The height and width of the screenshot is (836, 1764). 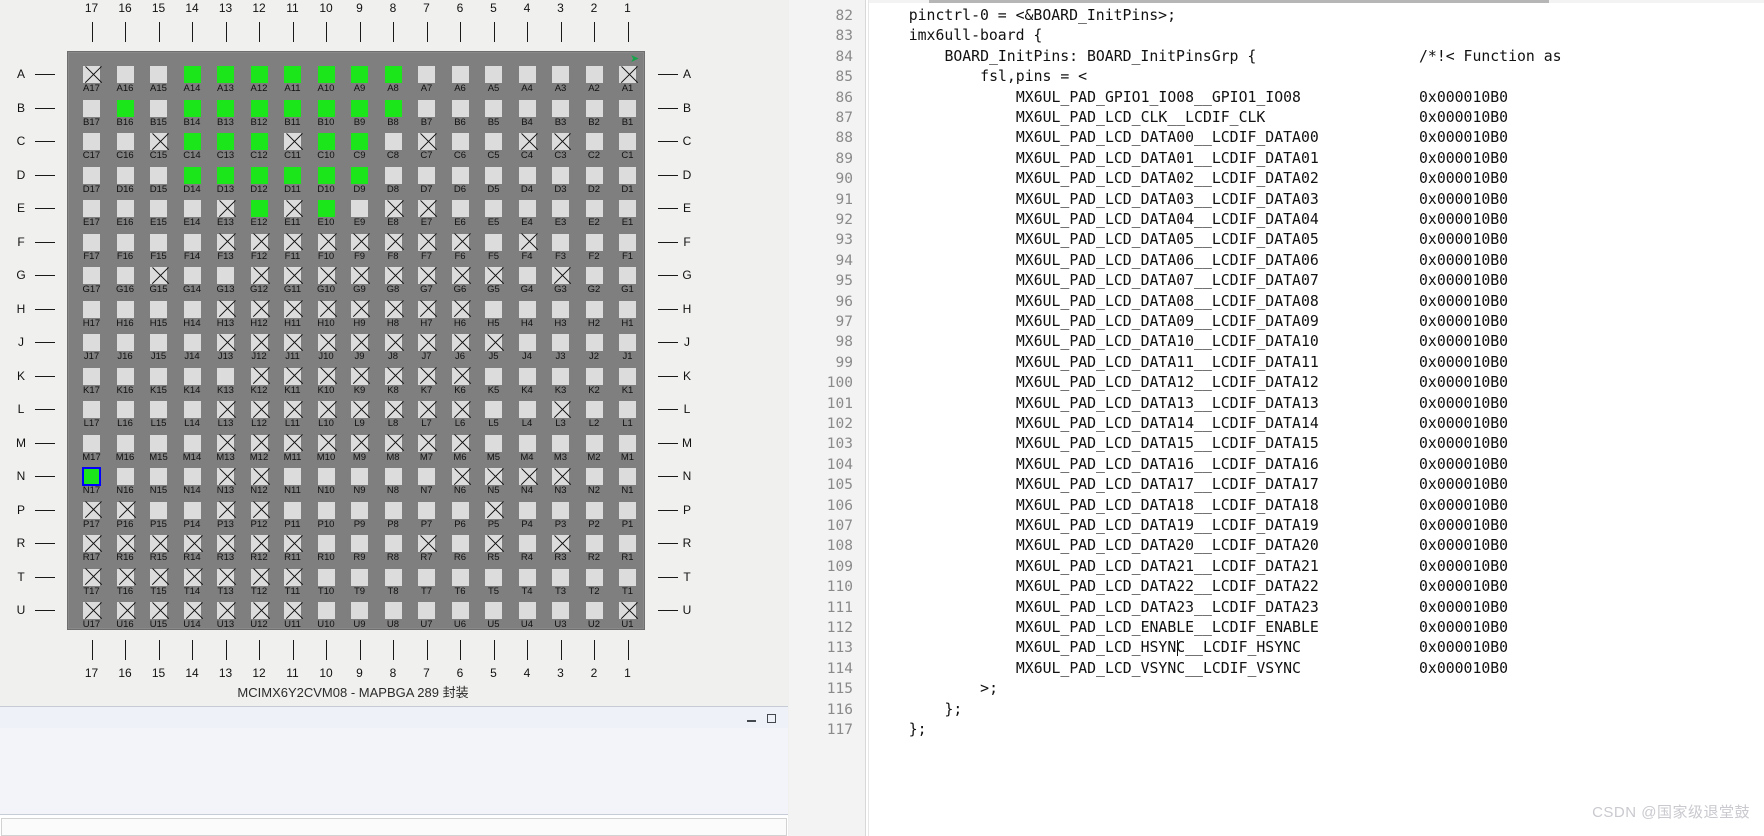 I want to click on bga-pin-g14: G14, so click(x=192, y=281).